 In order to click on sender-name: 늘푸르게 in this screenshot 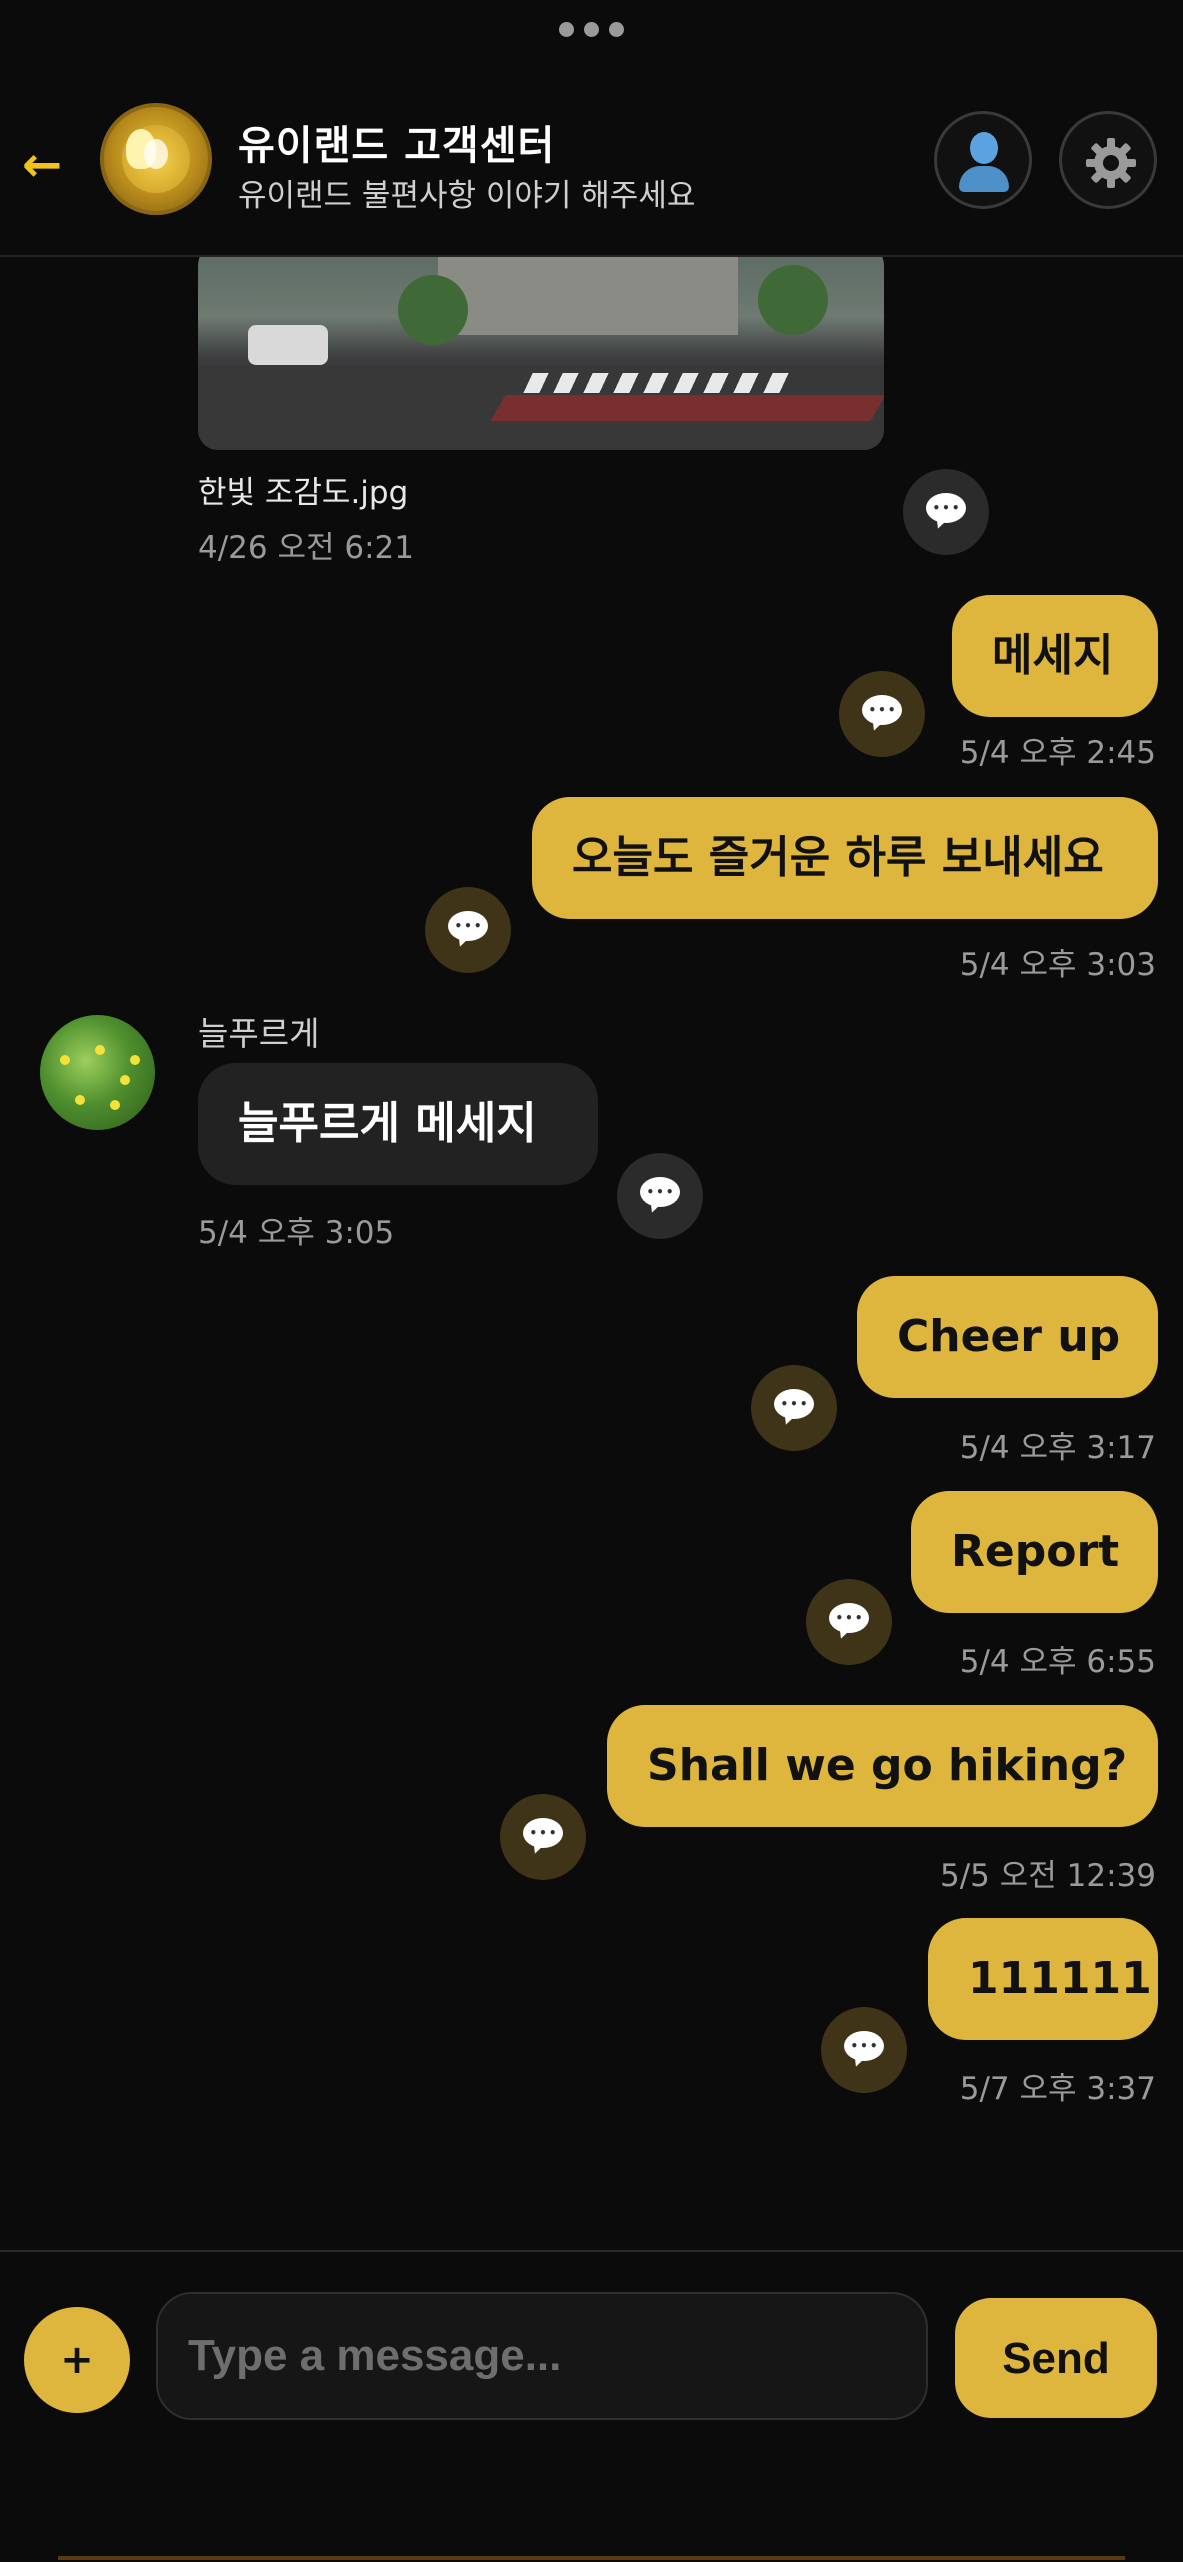, I will do `click(259, 1033)`.